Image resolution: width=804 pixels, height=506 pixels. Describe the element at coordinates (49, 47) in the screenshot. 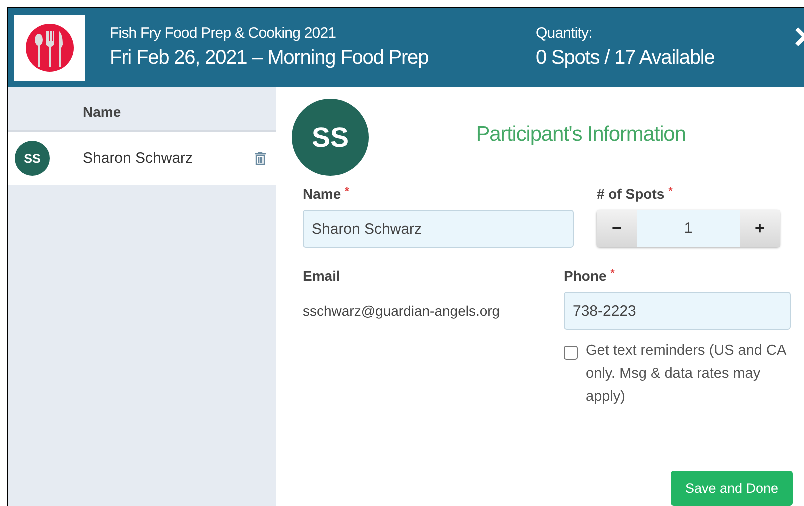

I see `utensils-icon` at that location.